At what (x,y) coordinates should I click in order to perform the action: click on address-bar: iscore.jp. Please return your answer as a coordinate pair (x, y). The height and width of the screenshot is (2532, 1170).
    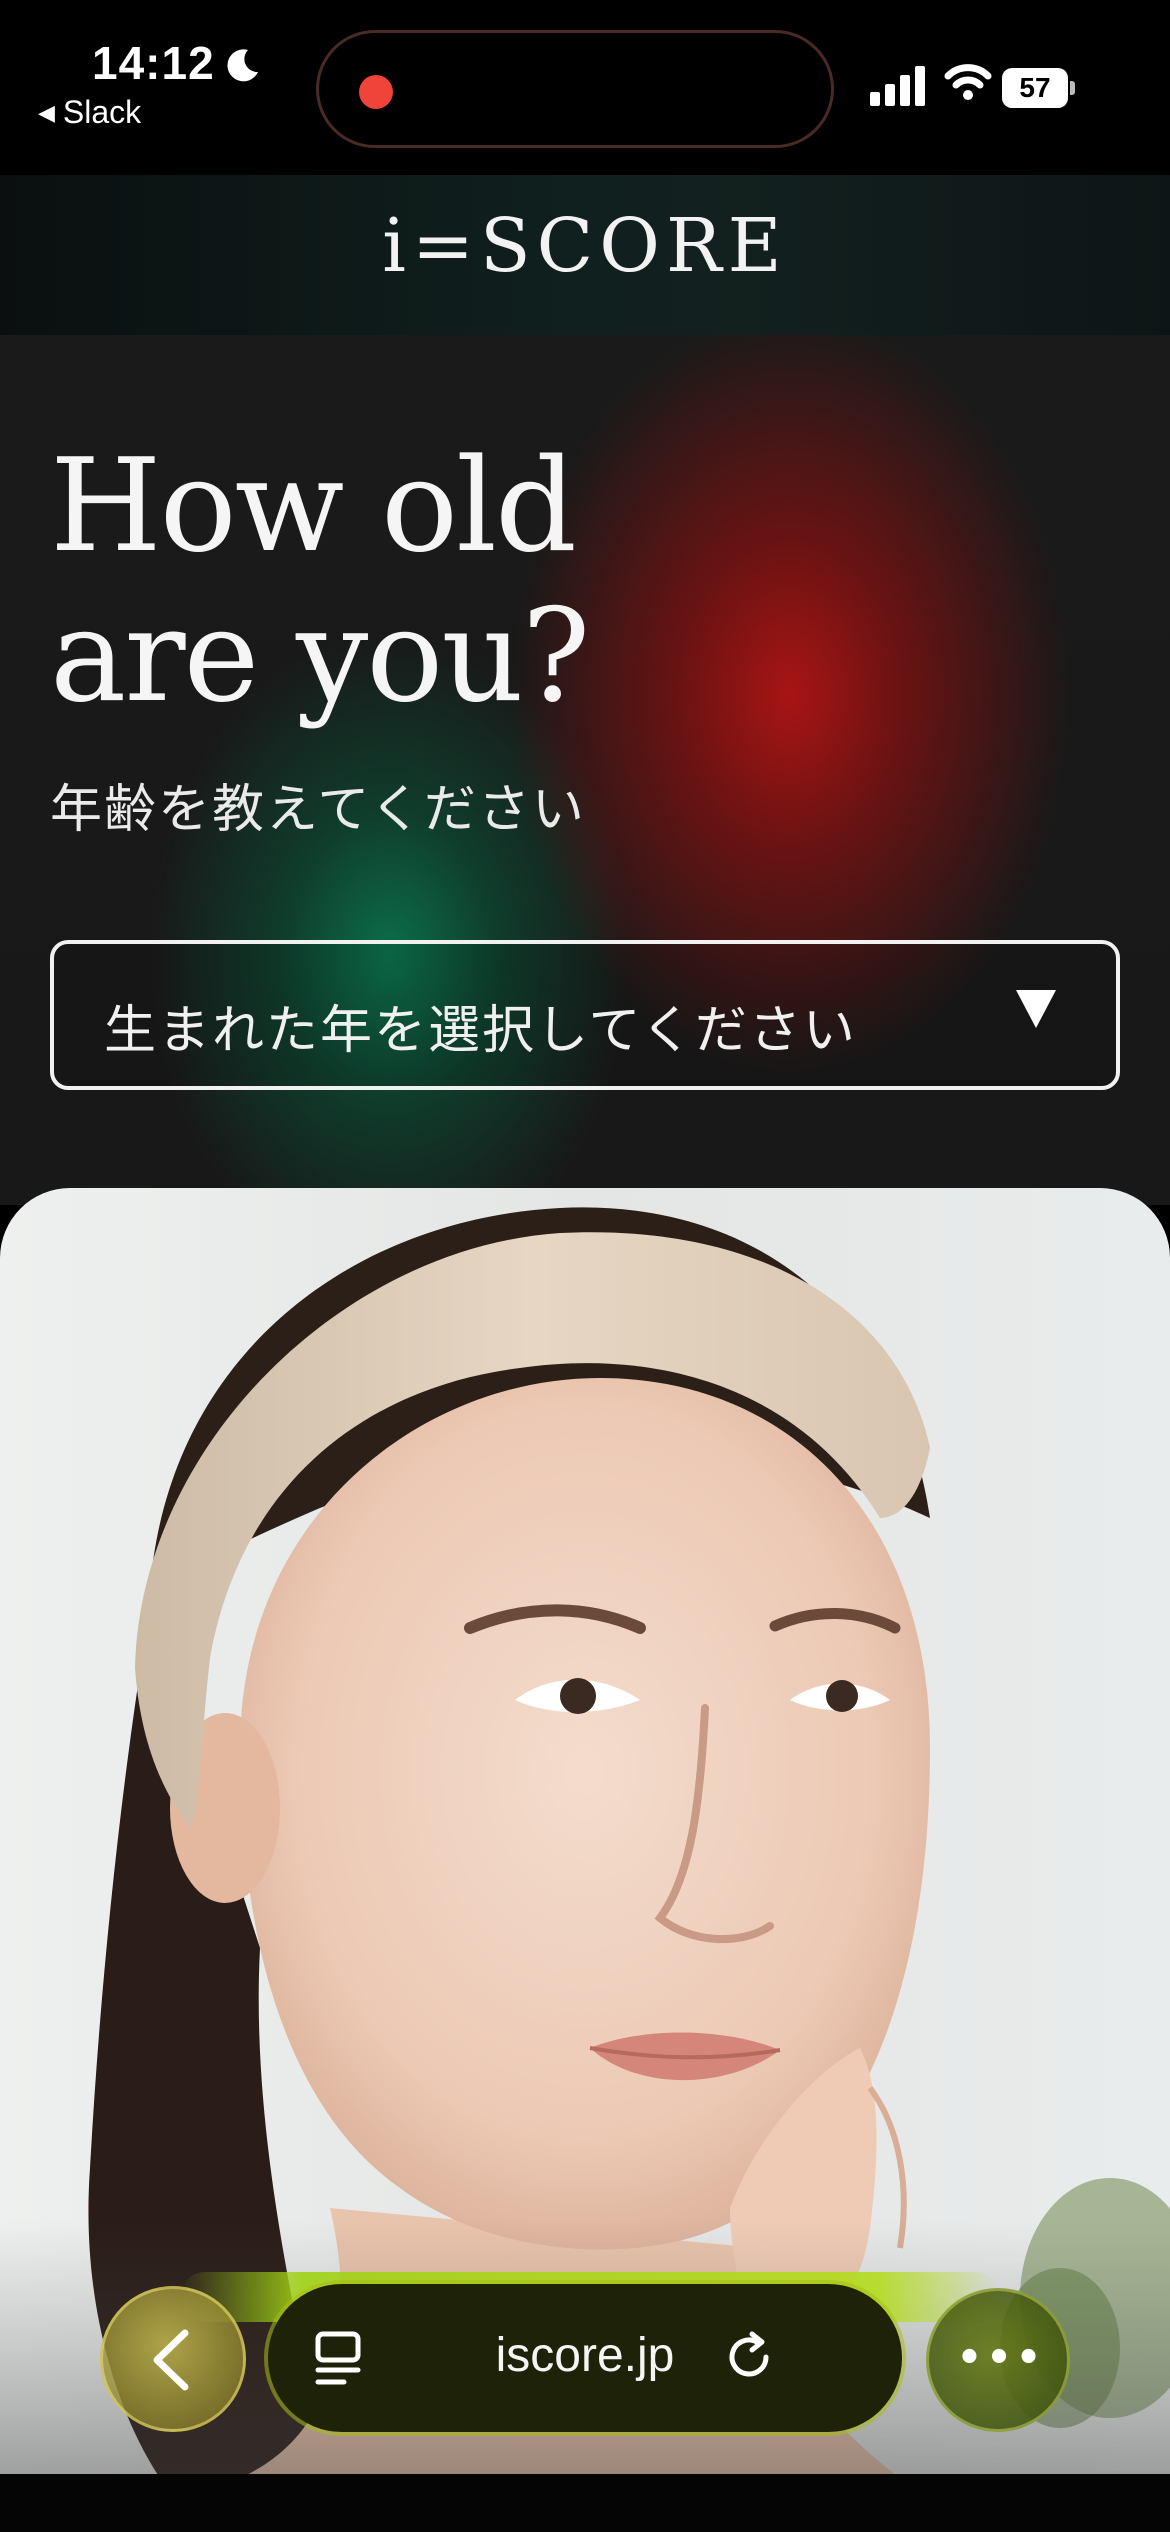
    Looking at the image, I should click on (585, 2358).